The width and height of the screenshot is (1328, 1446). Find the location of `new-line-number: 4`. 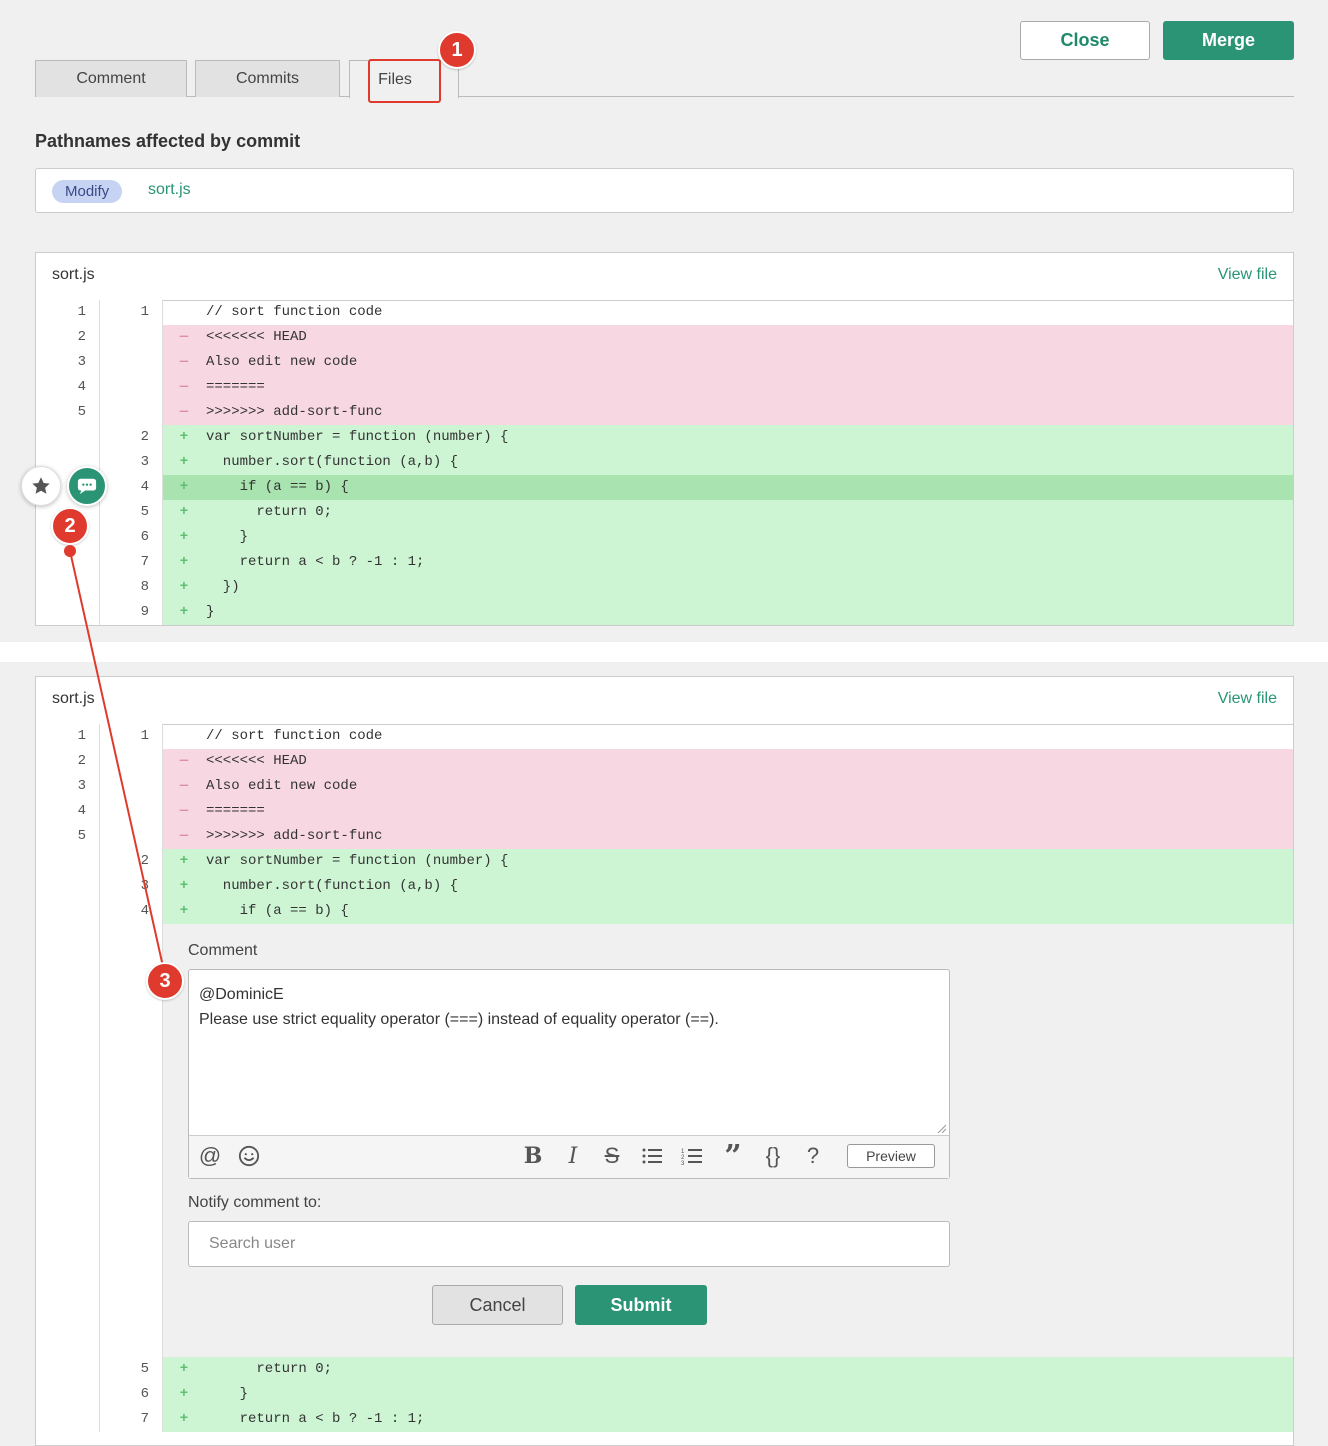

new-line-number: 4 is located at coordinates (131, 487).